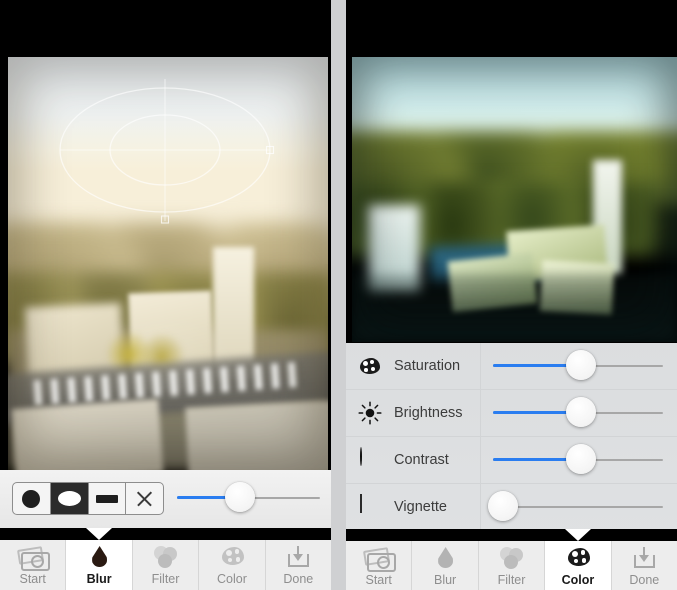  I want to click on panel-divider, so click(338, 295).